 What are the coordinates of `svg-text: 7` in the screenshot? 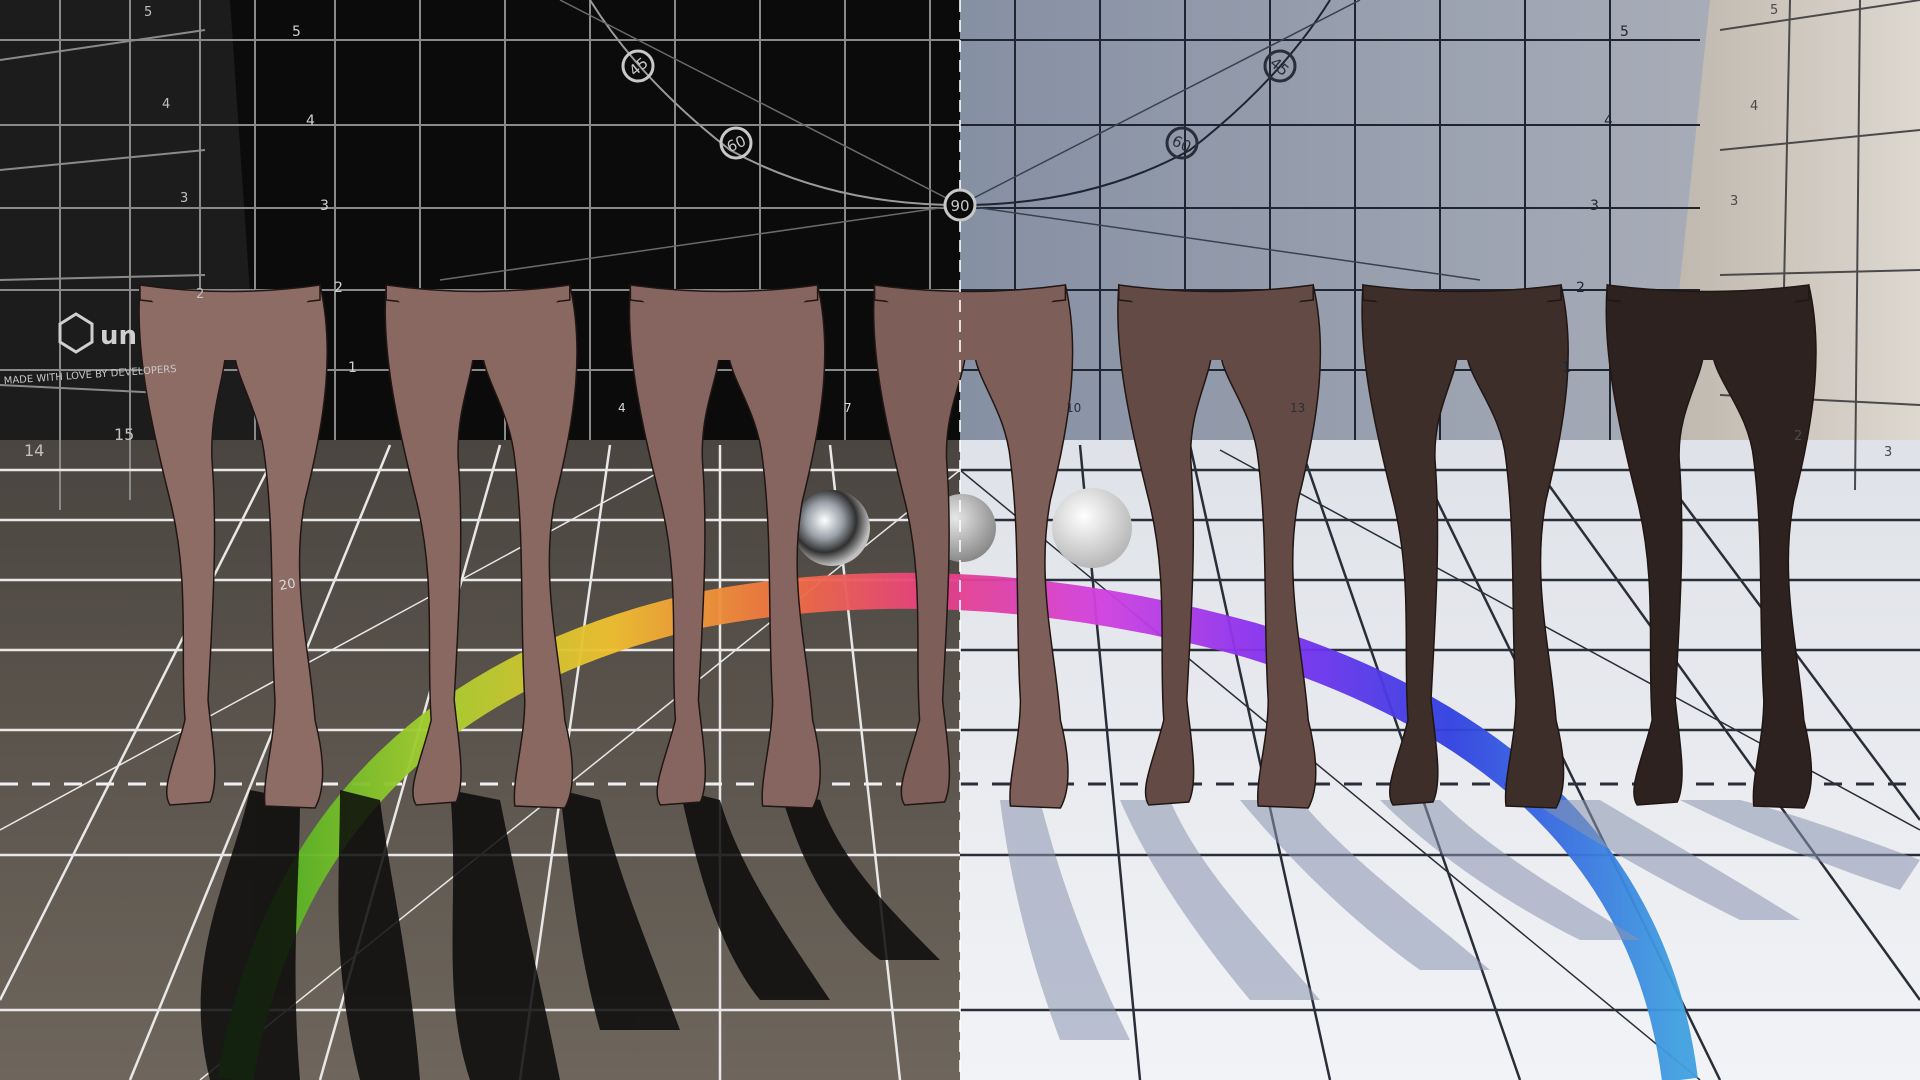 It's located at (848, 408).